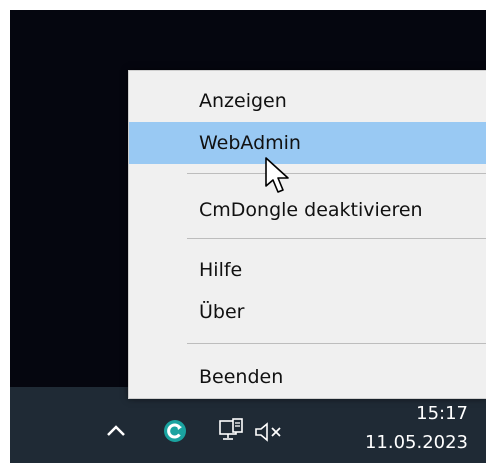  Describe the element at coordinates (232, 431) in the screenshot. I see `network-icon` at that location.